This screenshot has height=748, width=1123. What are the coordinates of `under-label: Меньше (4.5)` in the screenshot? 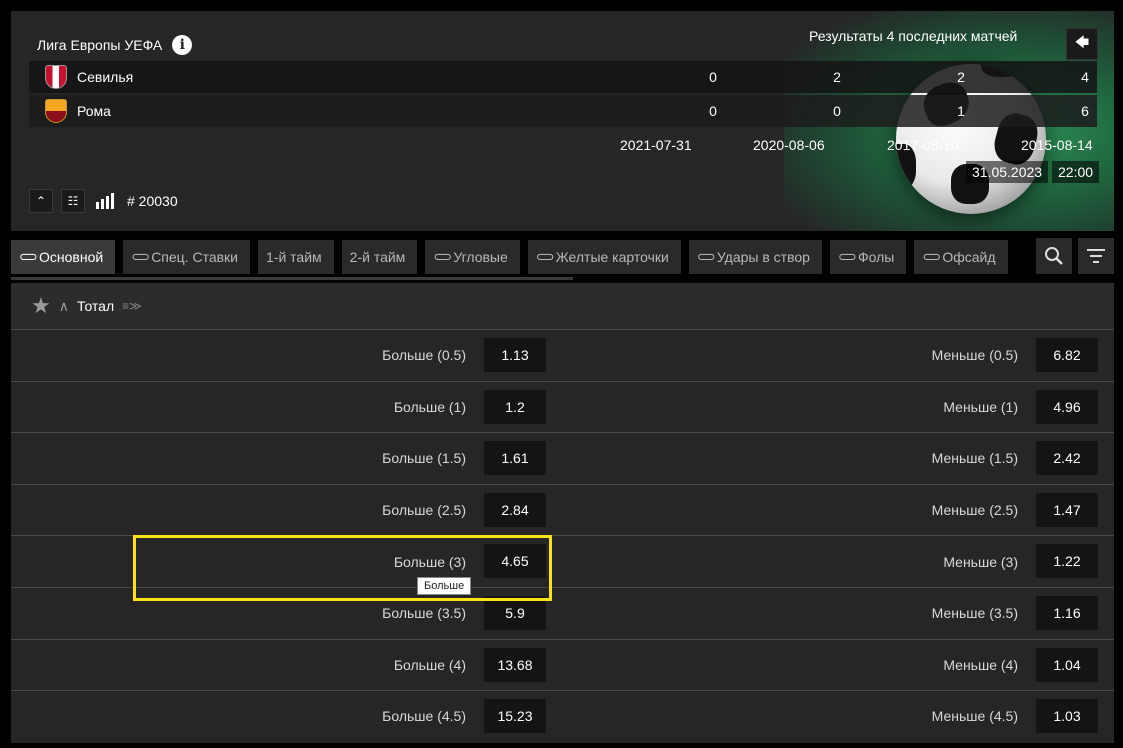 It's located at (974, 716).